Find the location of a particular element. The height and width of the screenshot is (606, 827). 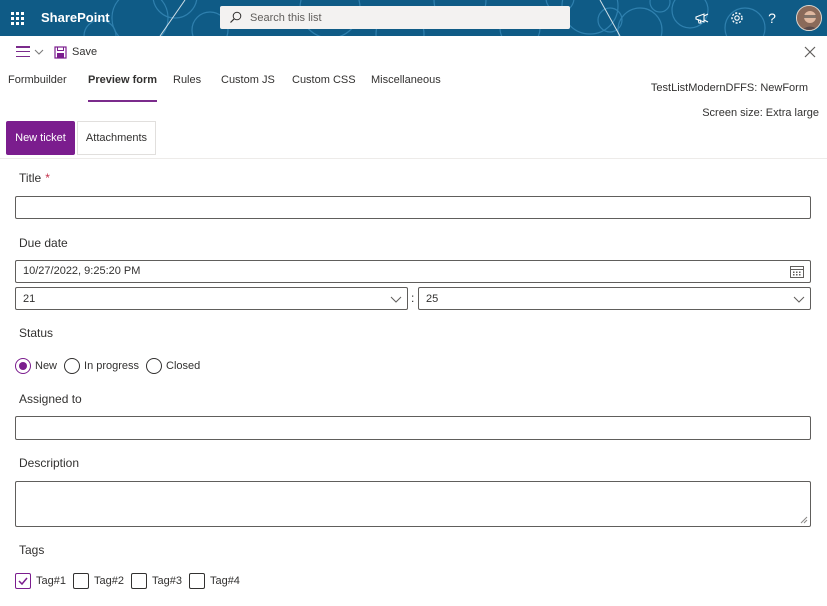

status-option-label: New is located at coordinates (46, 366).